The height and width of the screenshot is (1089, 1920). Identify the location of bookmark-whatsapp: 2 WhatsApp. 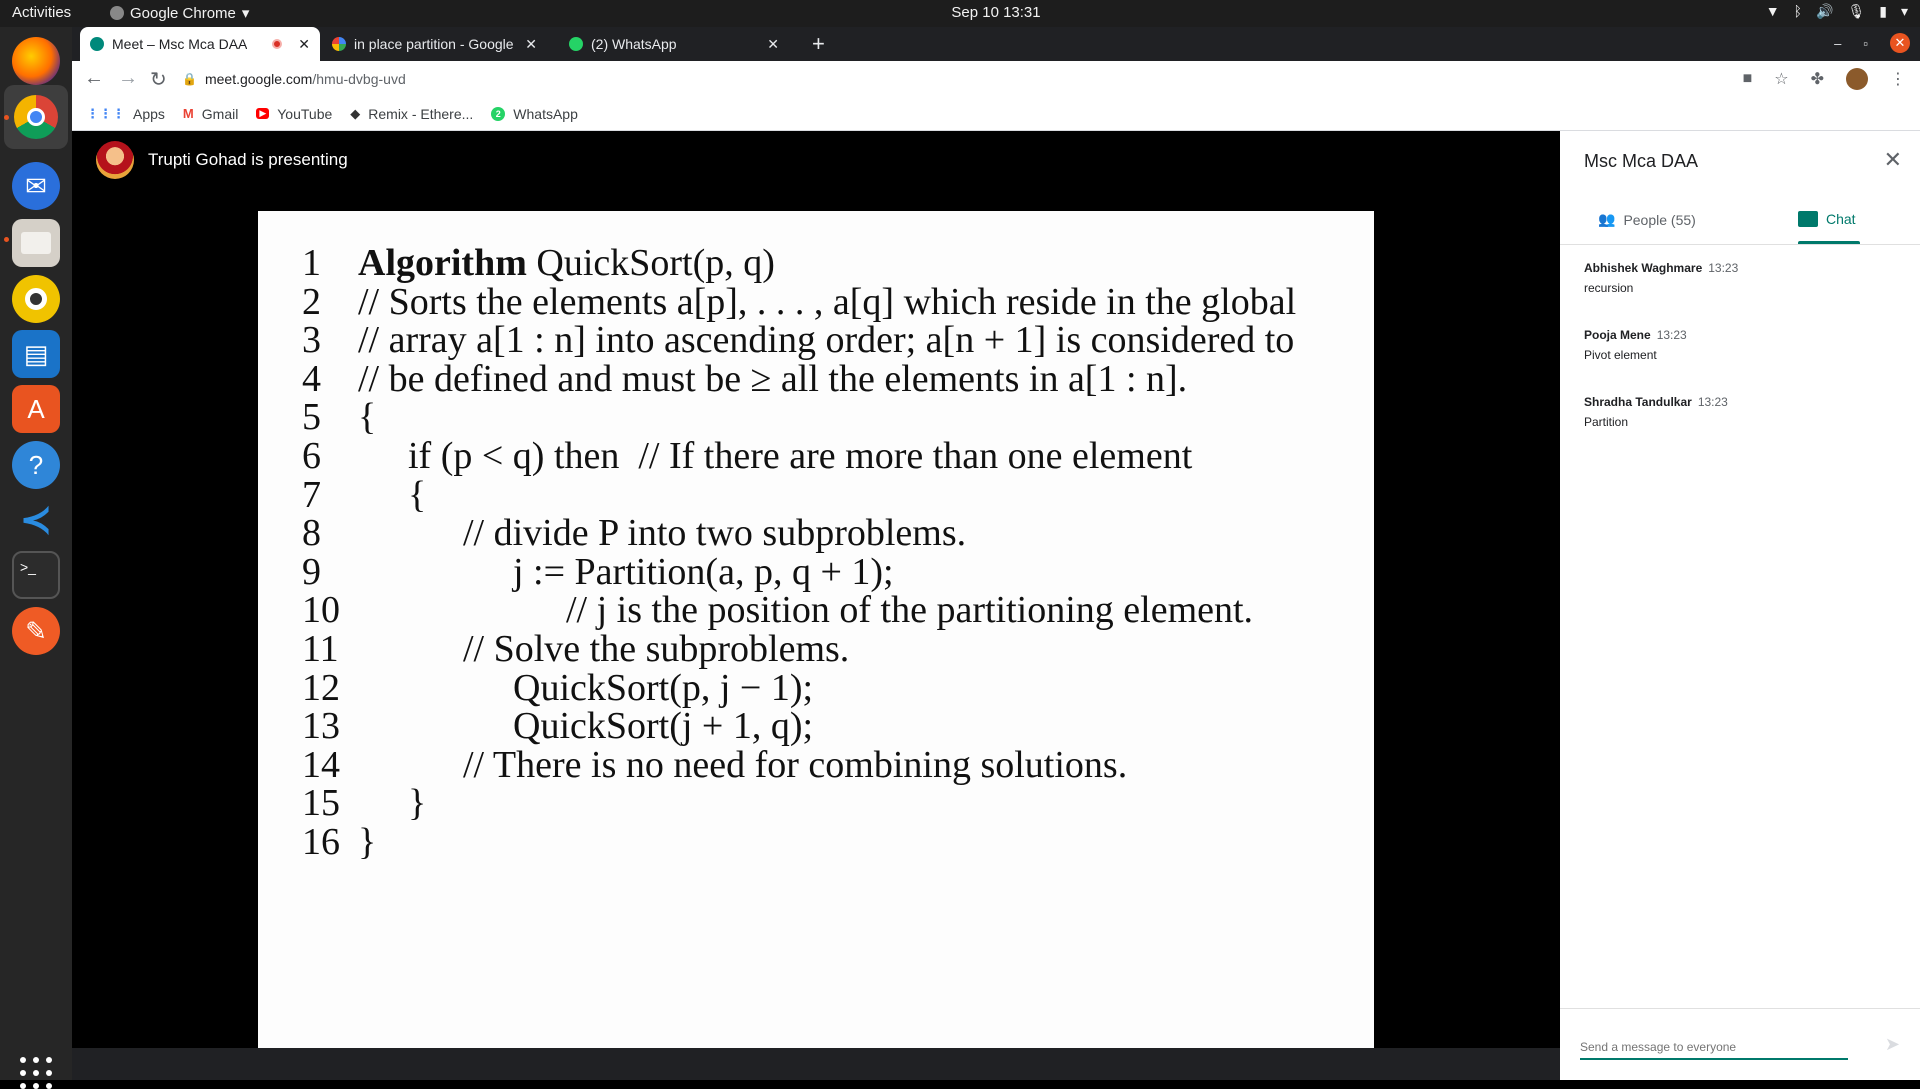
(534, 114).